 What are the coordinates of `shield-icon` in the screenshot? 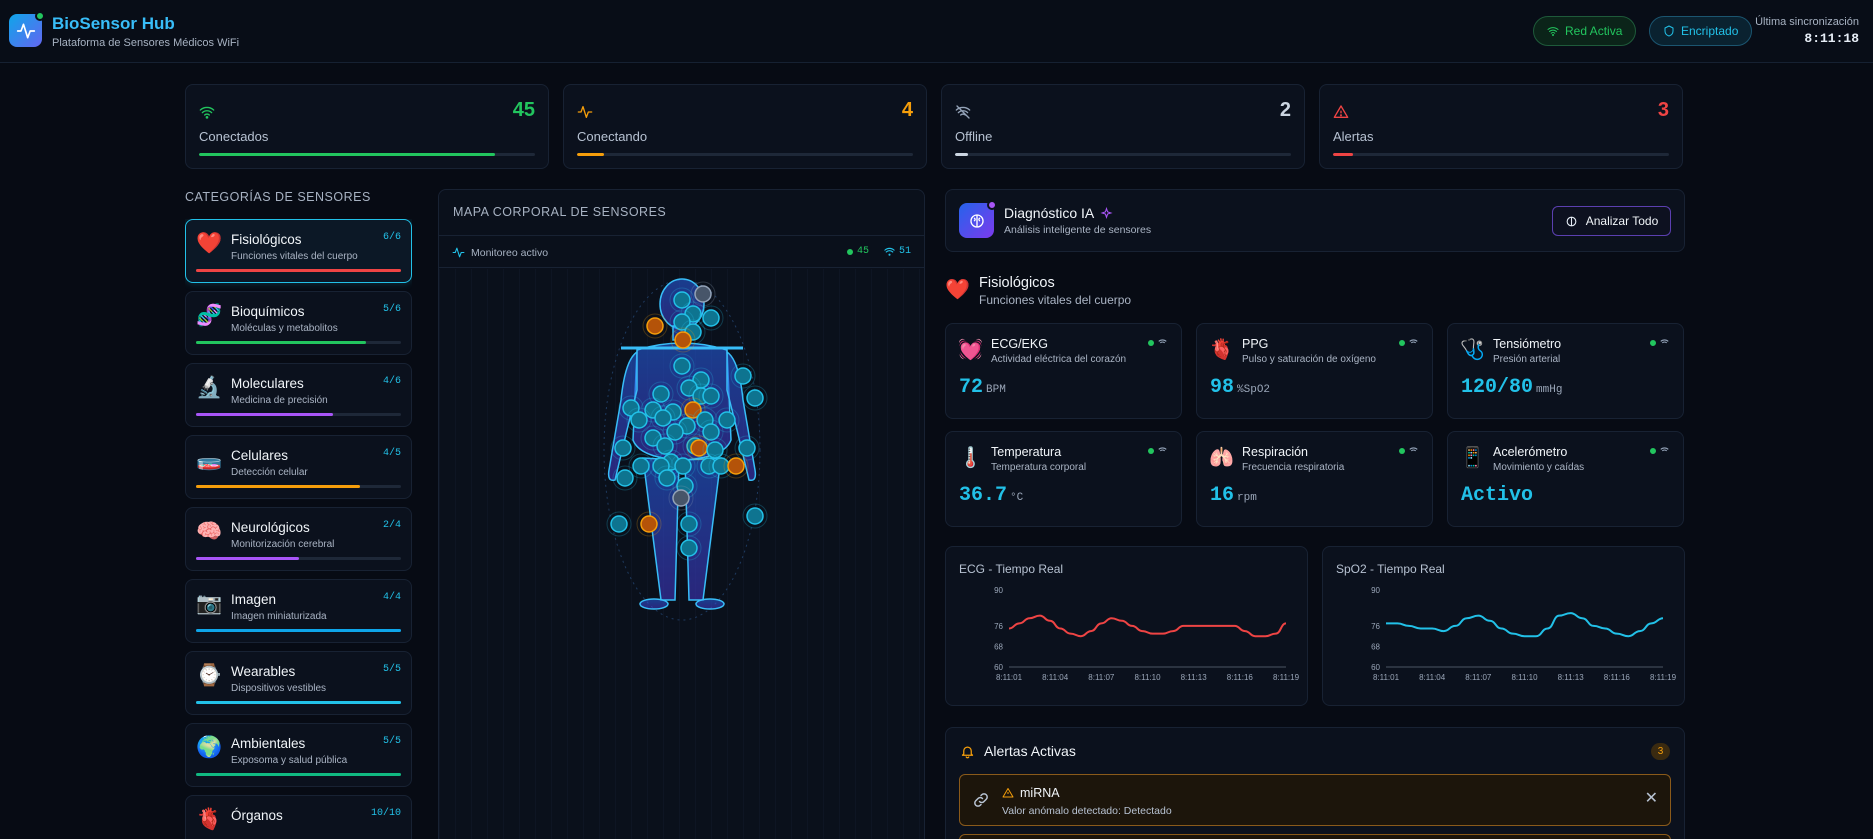 It's located at (1669, 31).